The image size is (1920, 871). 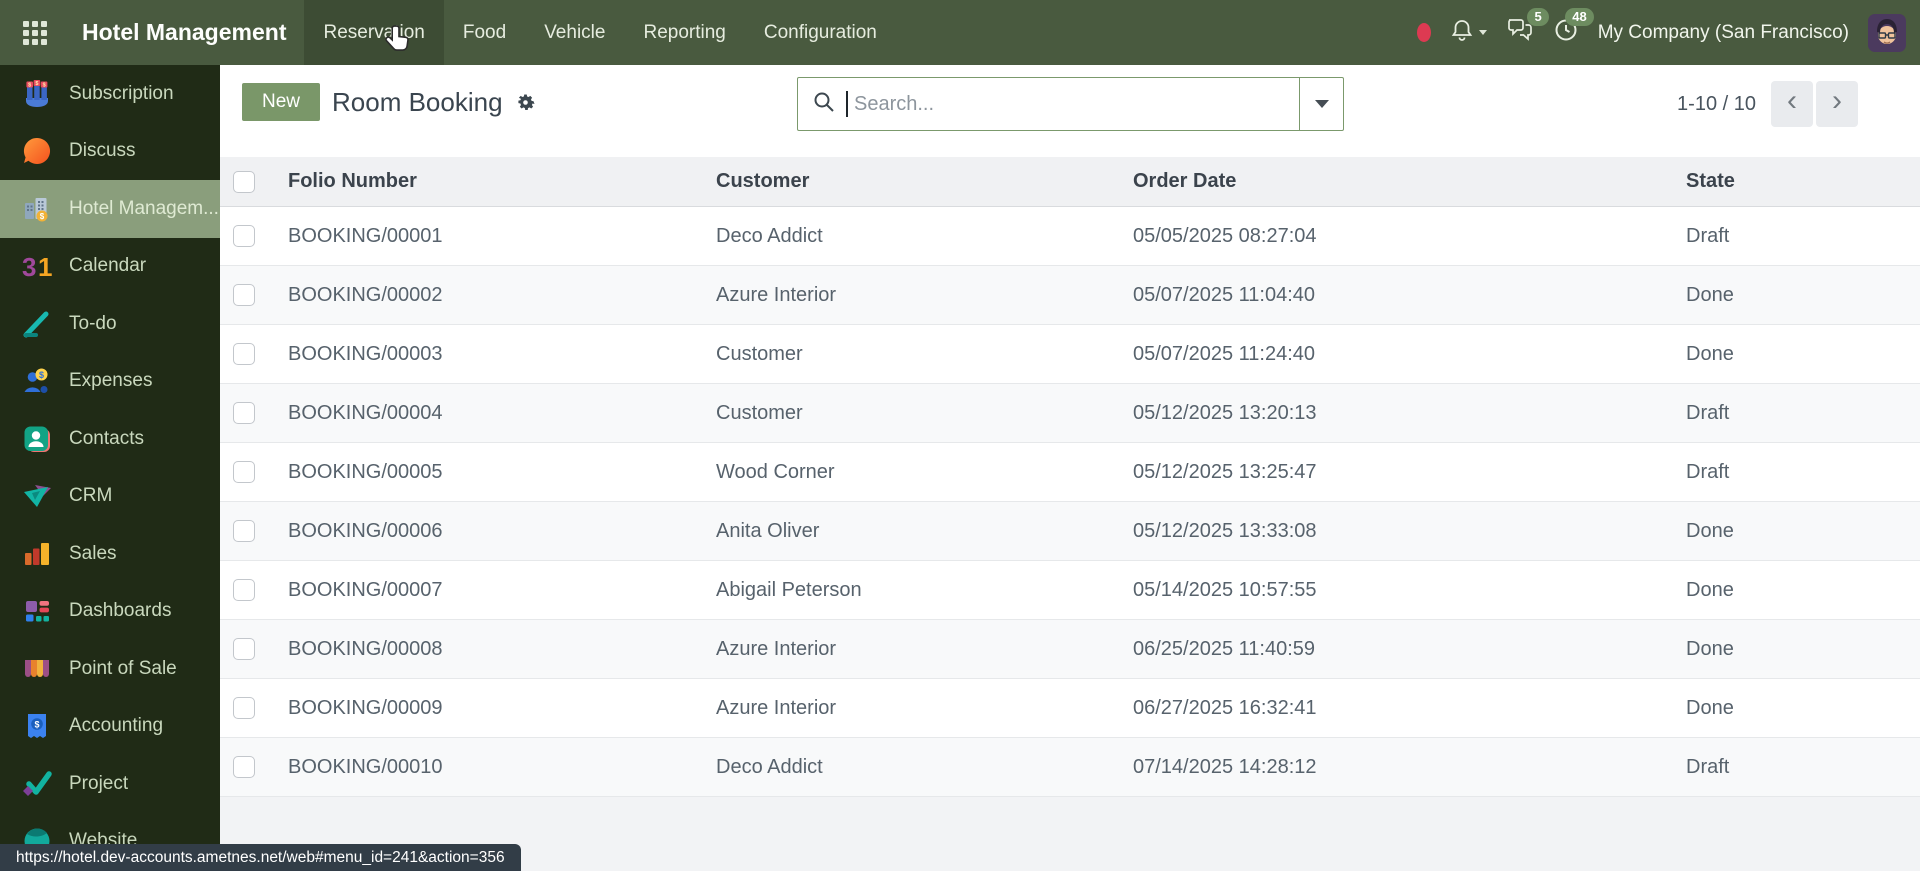 I want to click on systray: 5 48 My Company (San Francisco), so click(x=1661, y=30).